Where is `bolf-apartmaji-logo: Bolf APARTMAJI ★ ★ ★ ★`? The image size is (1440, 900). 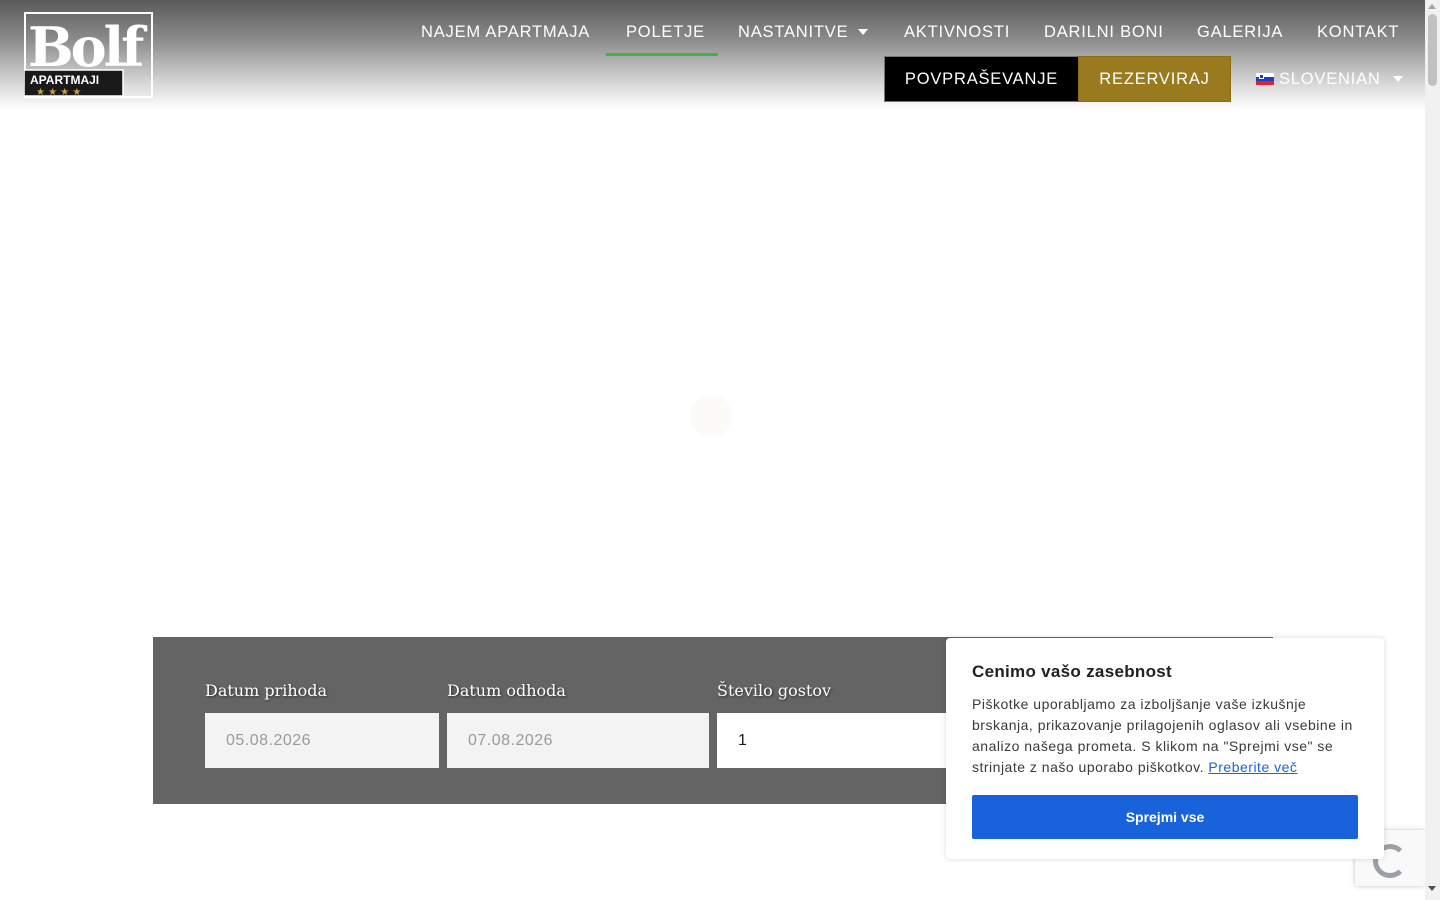
bolf-apartmaji-logo: Bolf APARTMAJI ★ ★ ★ ★ is located at coordinates (90, 56).